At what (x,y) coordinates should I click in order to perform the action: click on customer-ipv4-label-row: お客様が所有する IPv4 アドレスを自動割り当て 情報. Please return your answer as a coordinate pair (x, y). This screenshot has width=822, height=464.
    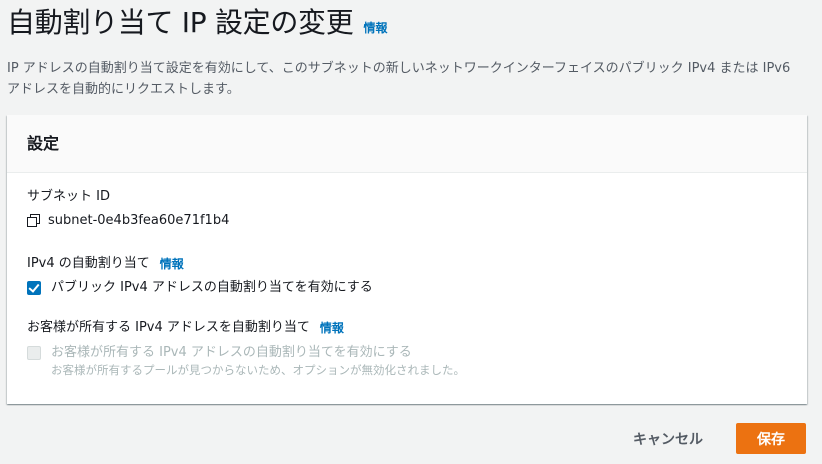
    Looking at the image, I should click on (185, 328).